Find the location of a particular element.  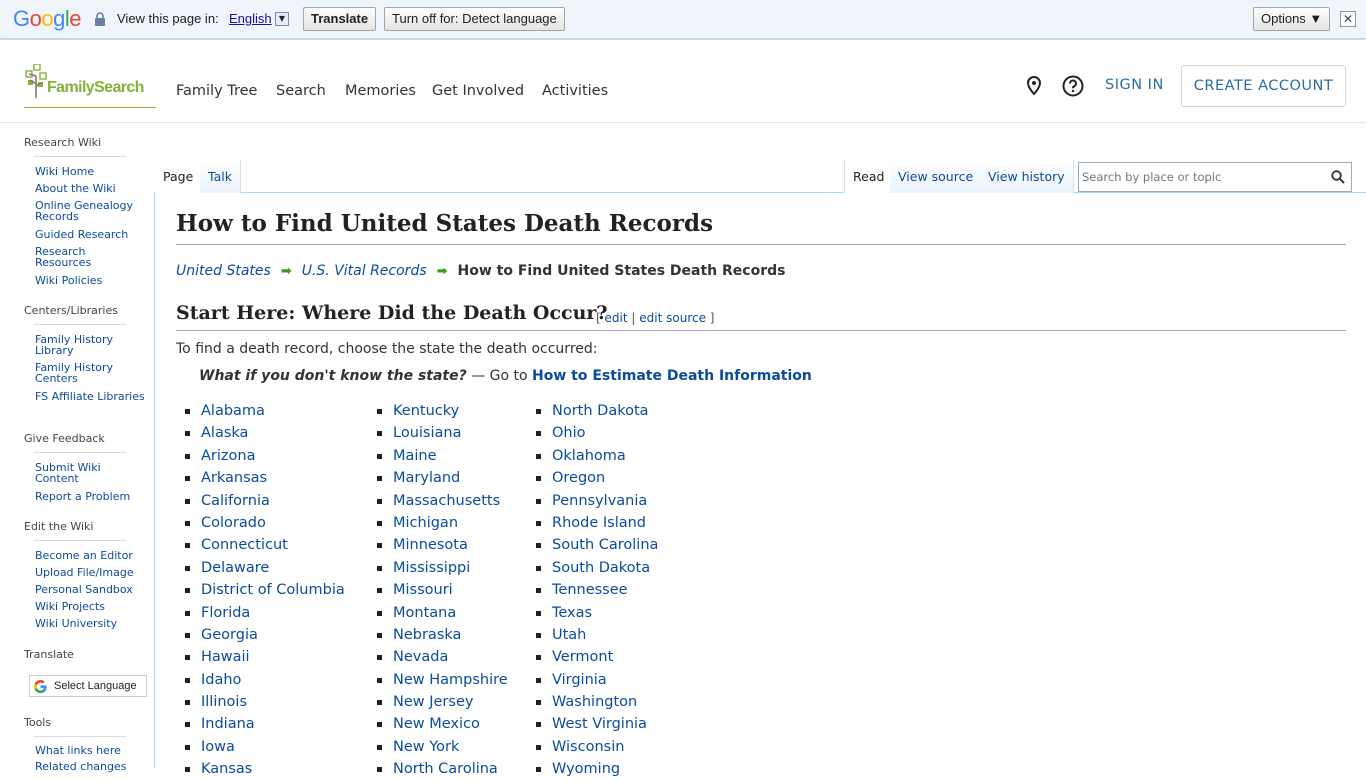

state-link: Maine is located at coordinates (415, 456).